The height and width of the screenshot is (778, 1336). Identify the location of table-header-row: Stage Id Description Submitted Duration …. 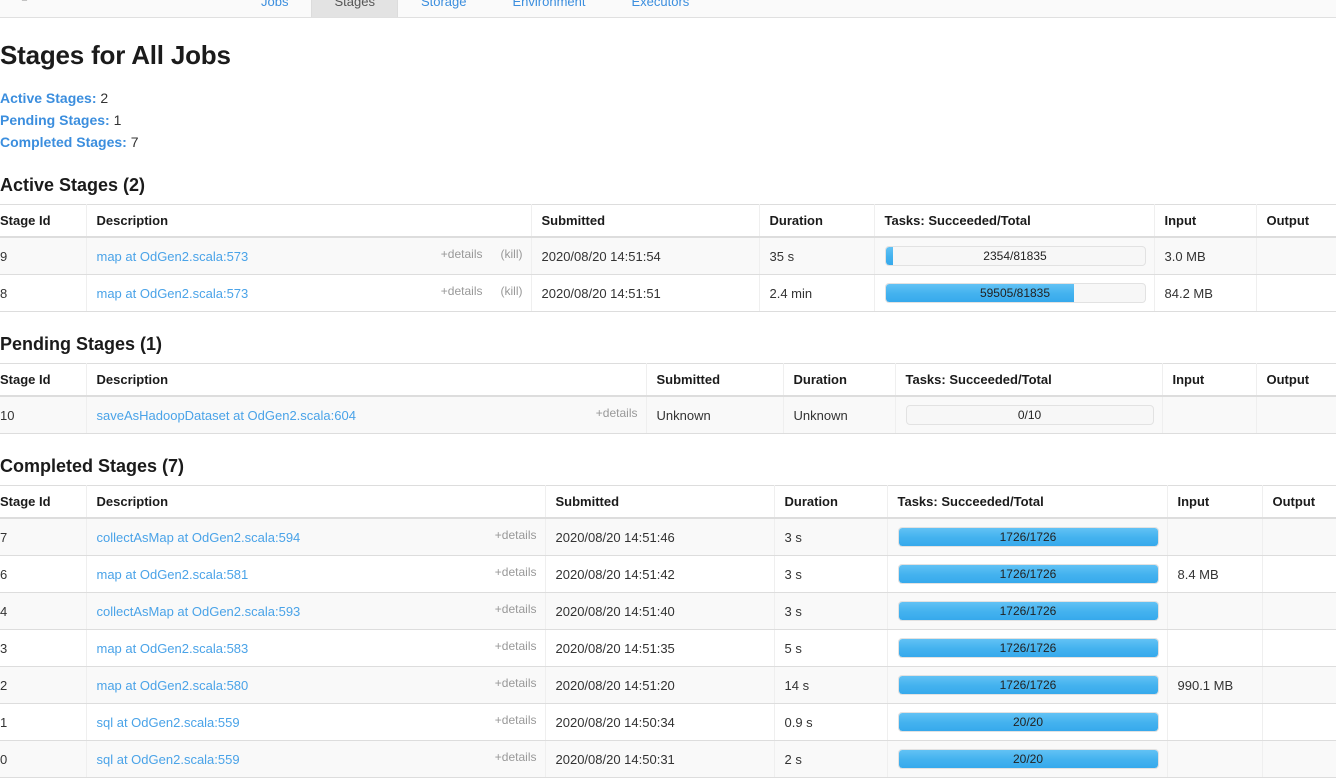
(668, 221).